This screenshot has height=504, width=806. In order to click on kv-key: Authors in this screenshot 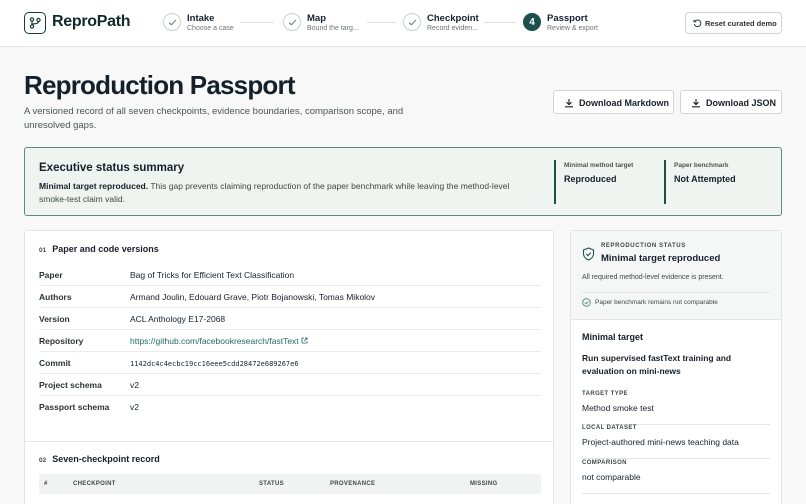, I will do `click(55, 297)`.